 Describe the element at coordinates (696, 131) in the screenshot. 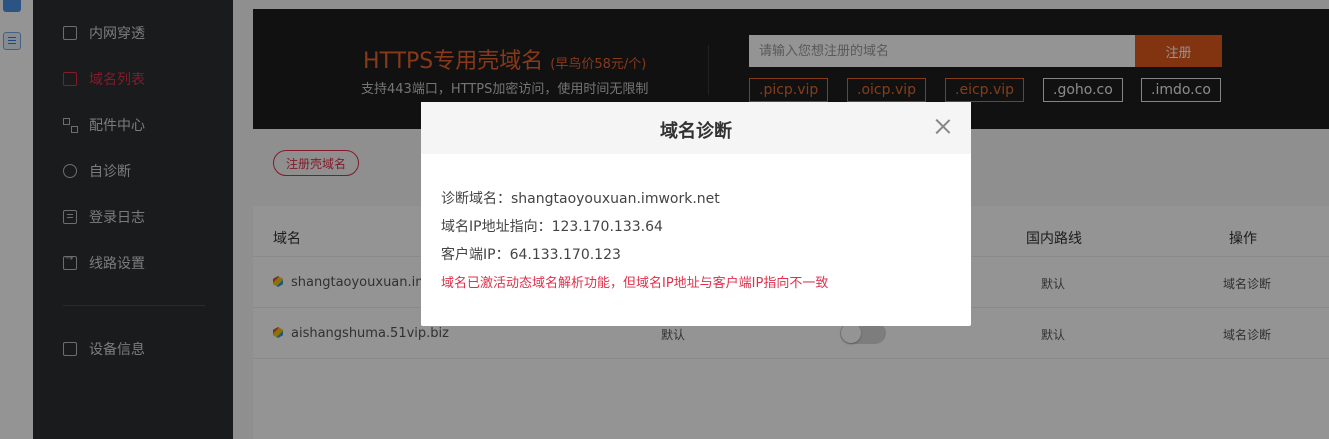

I see `dialog-title: 域名诊断` at that location.